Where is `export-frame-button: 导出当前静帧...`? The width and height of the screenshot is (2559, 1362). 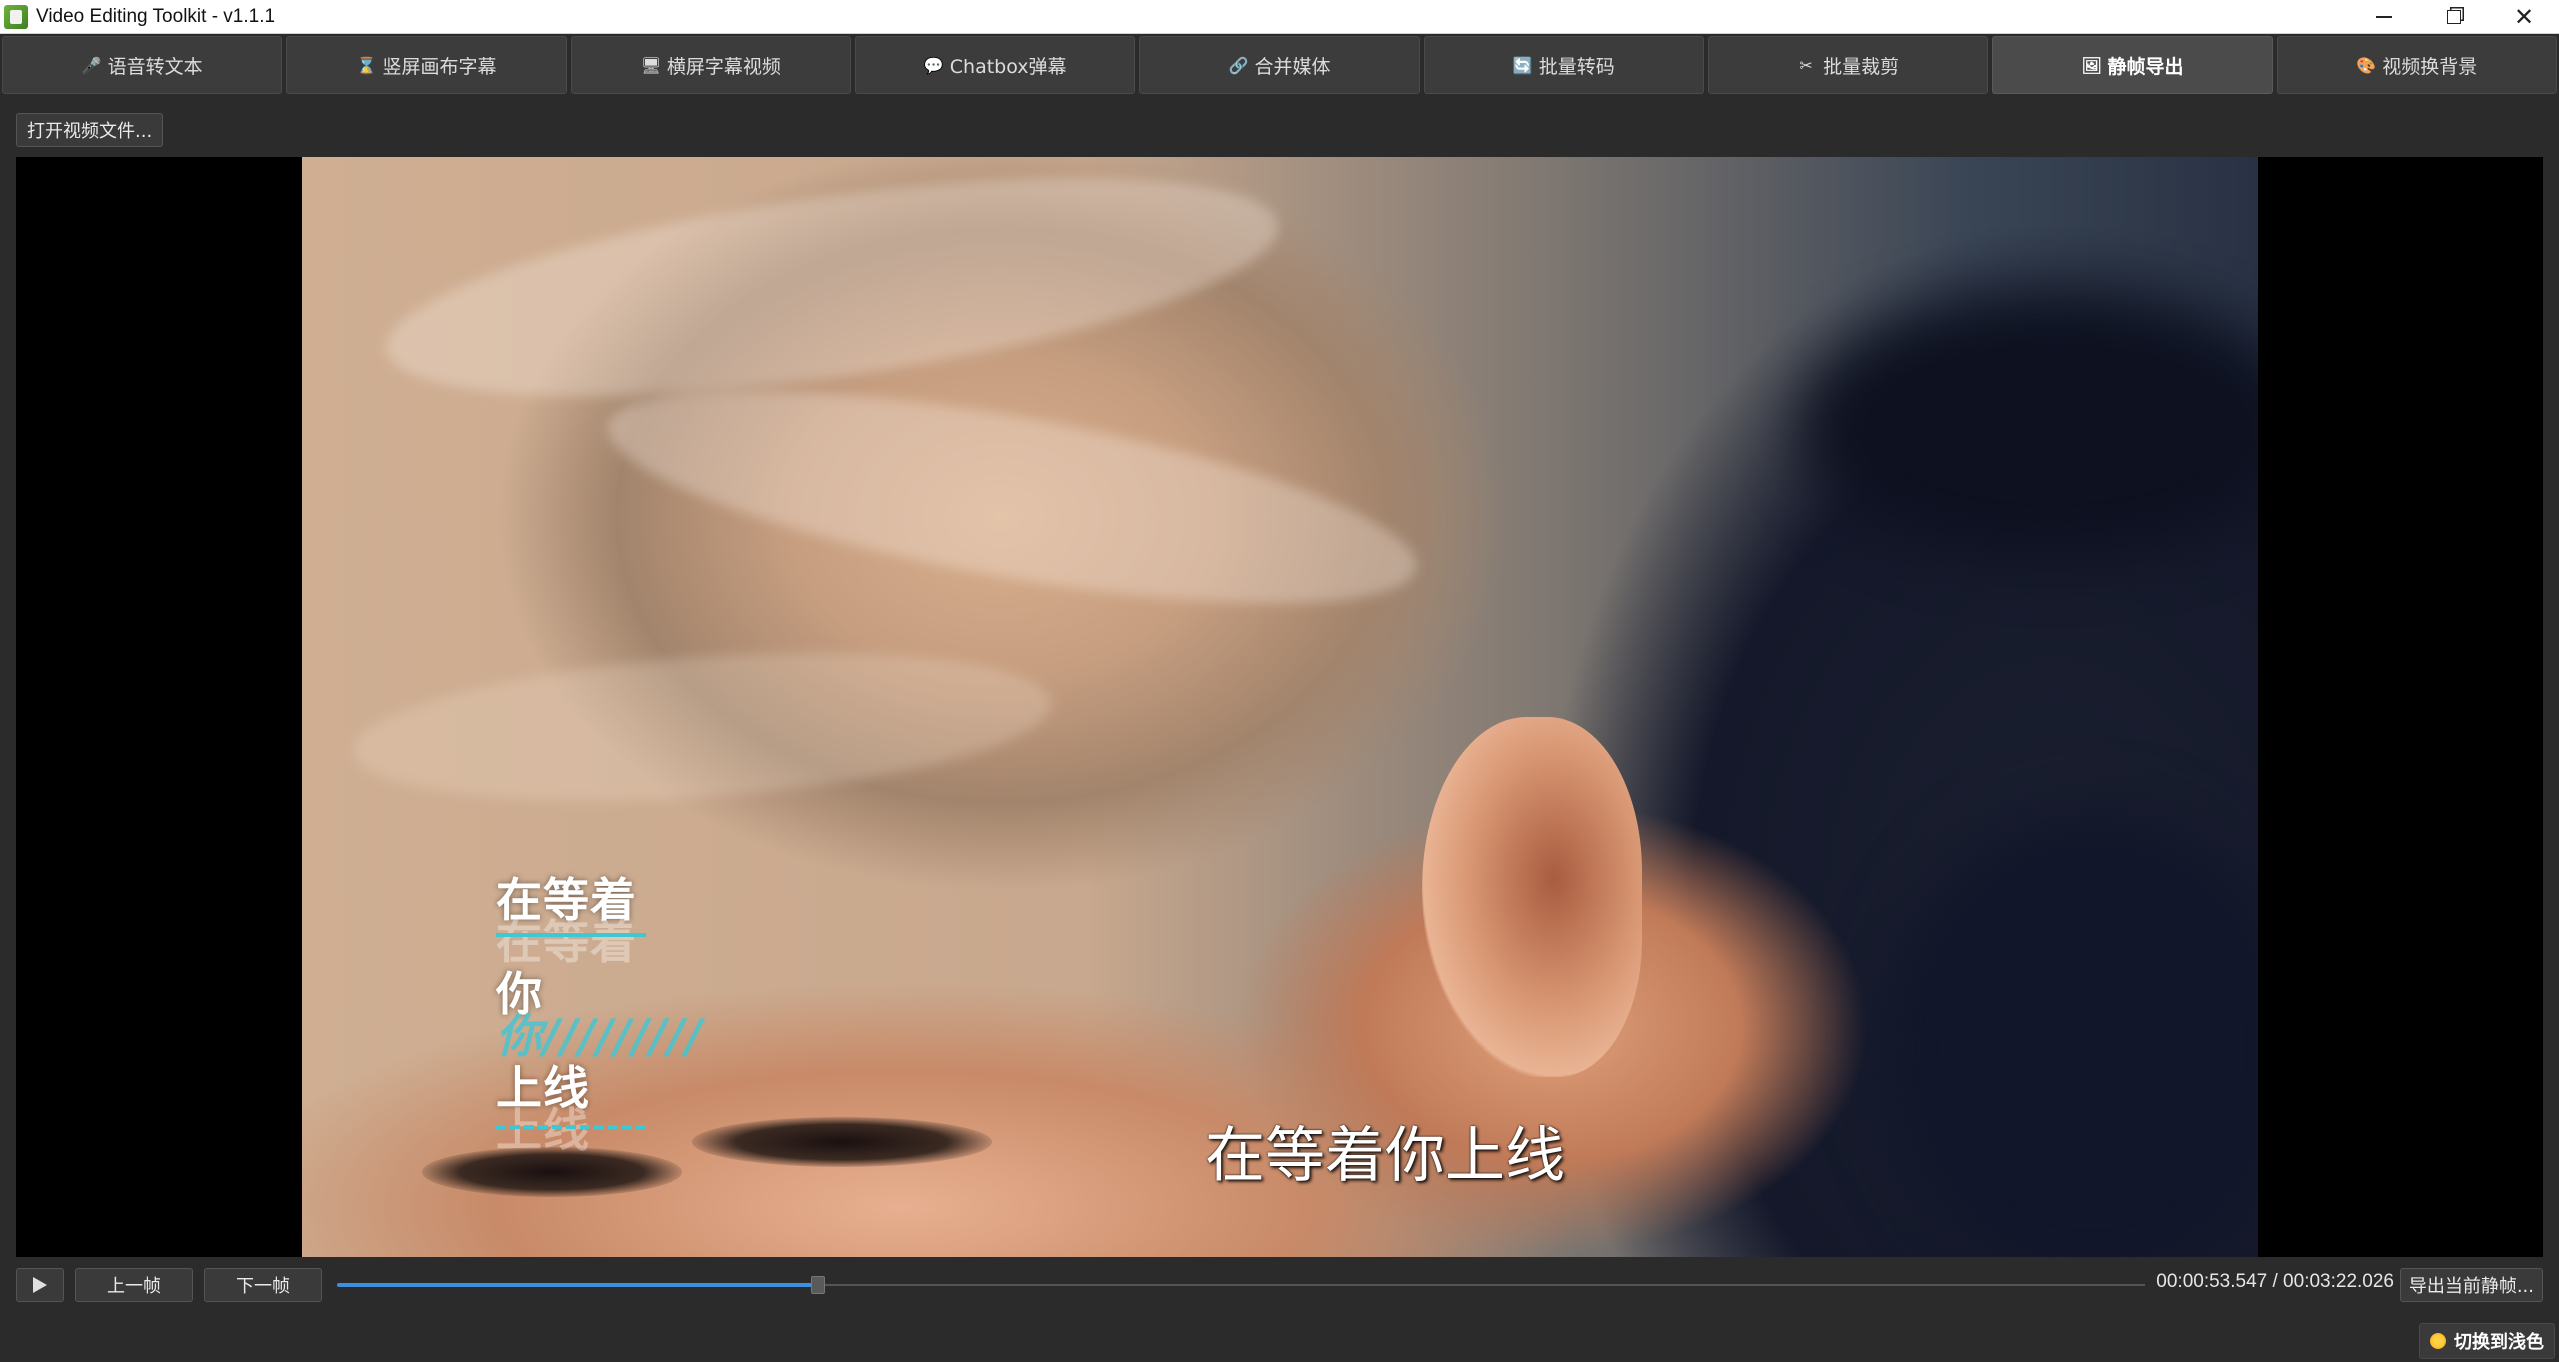 export-frame-button: 导出当前静帧... is located at coordinates (2471, 1285).